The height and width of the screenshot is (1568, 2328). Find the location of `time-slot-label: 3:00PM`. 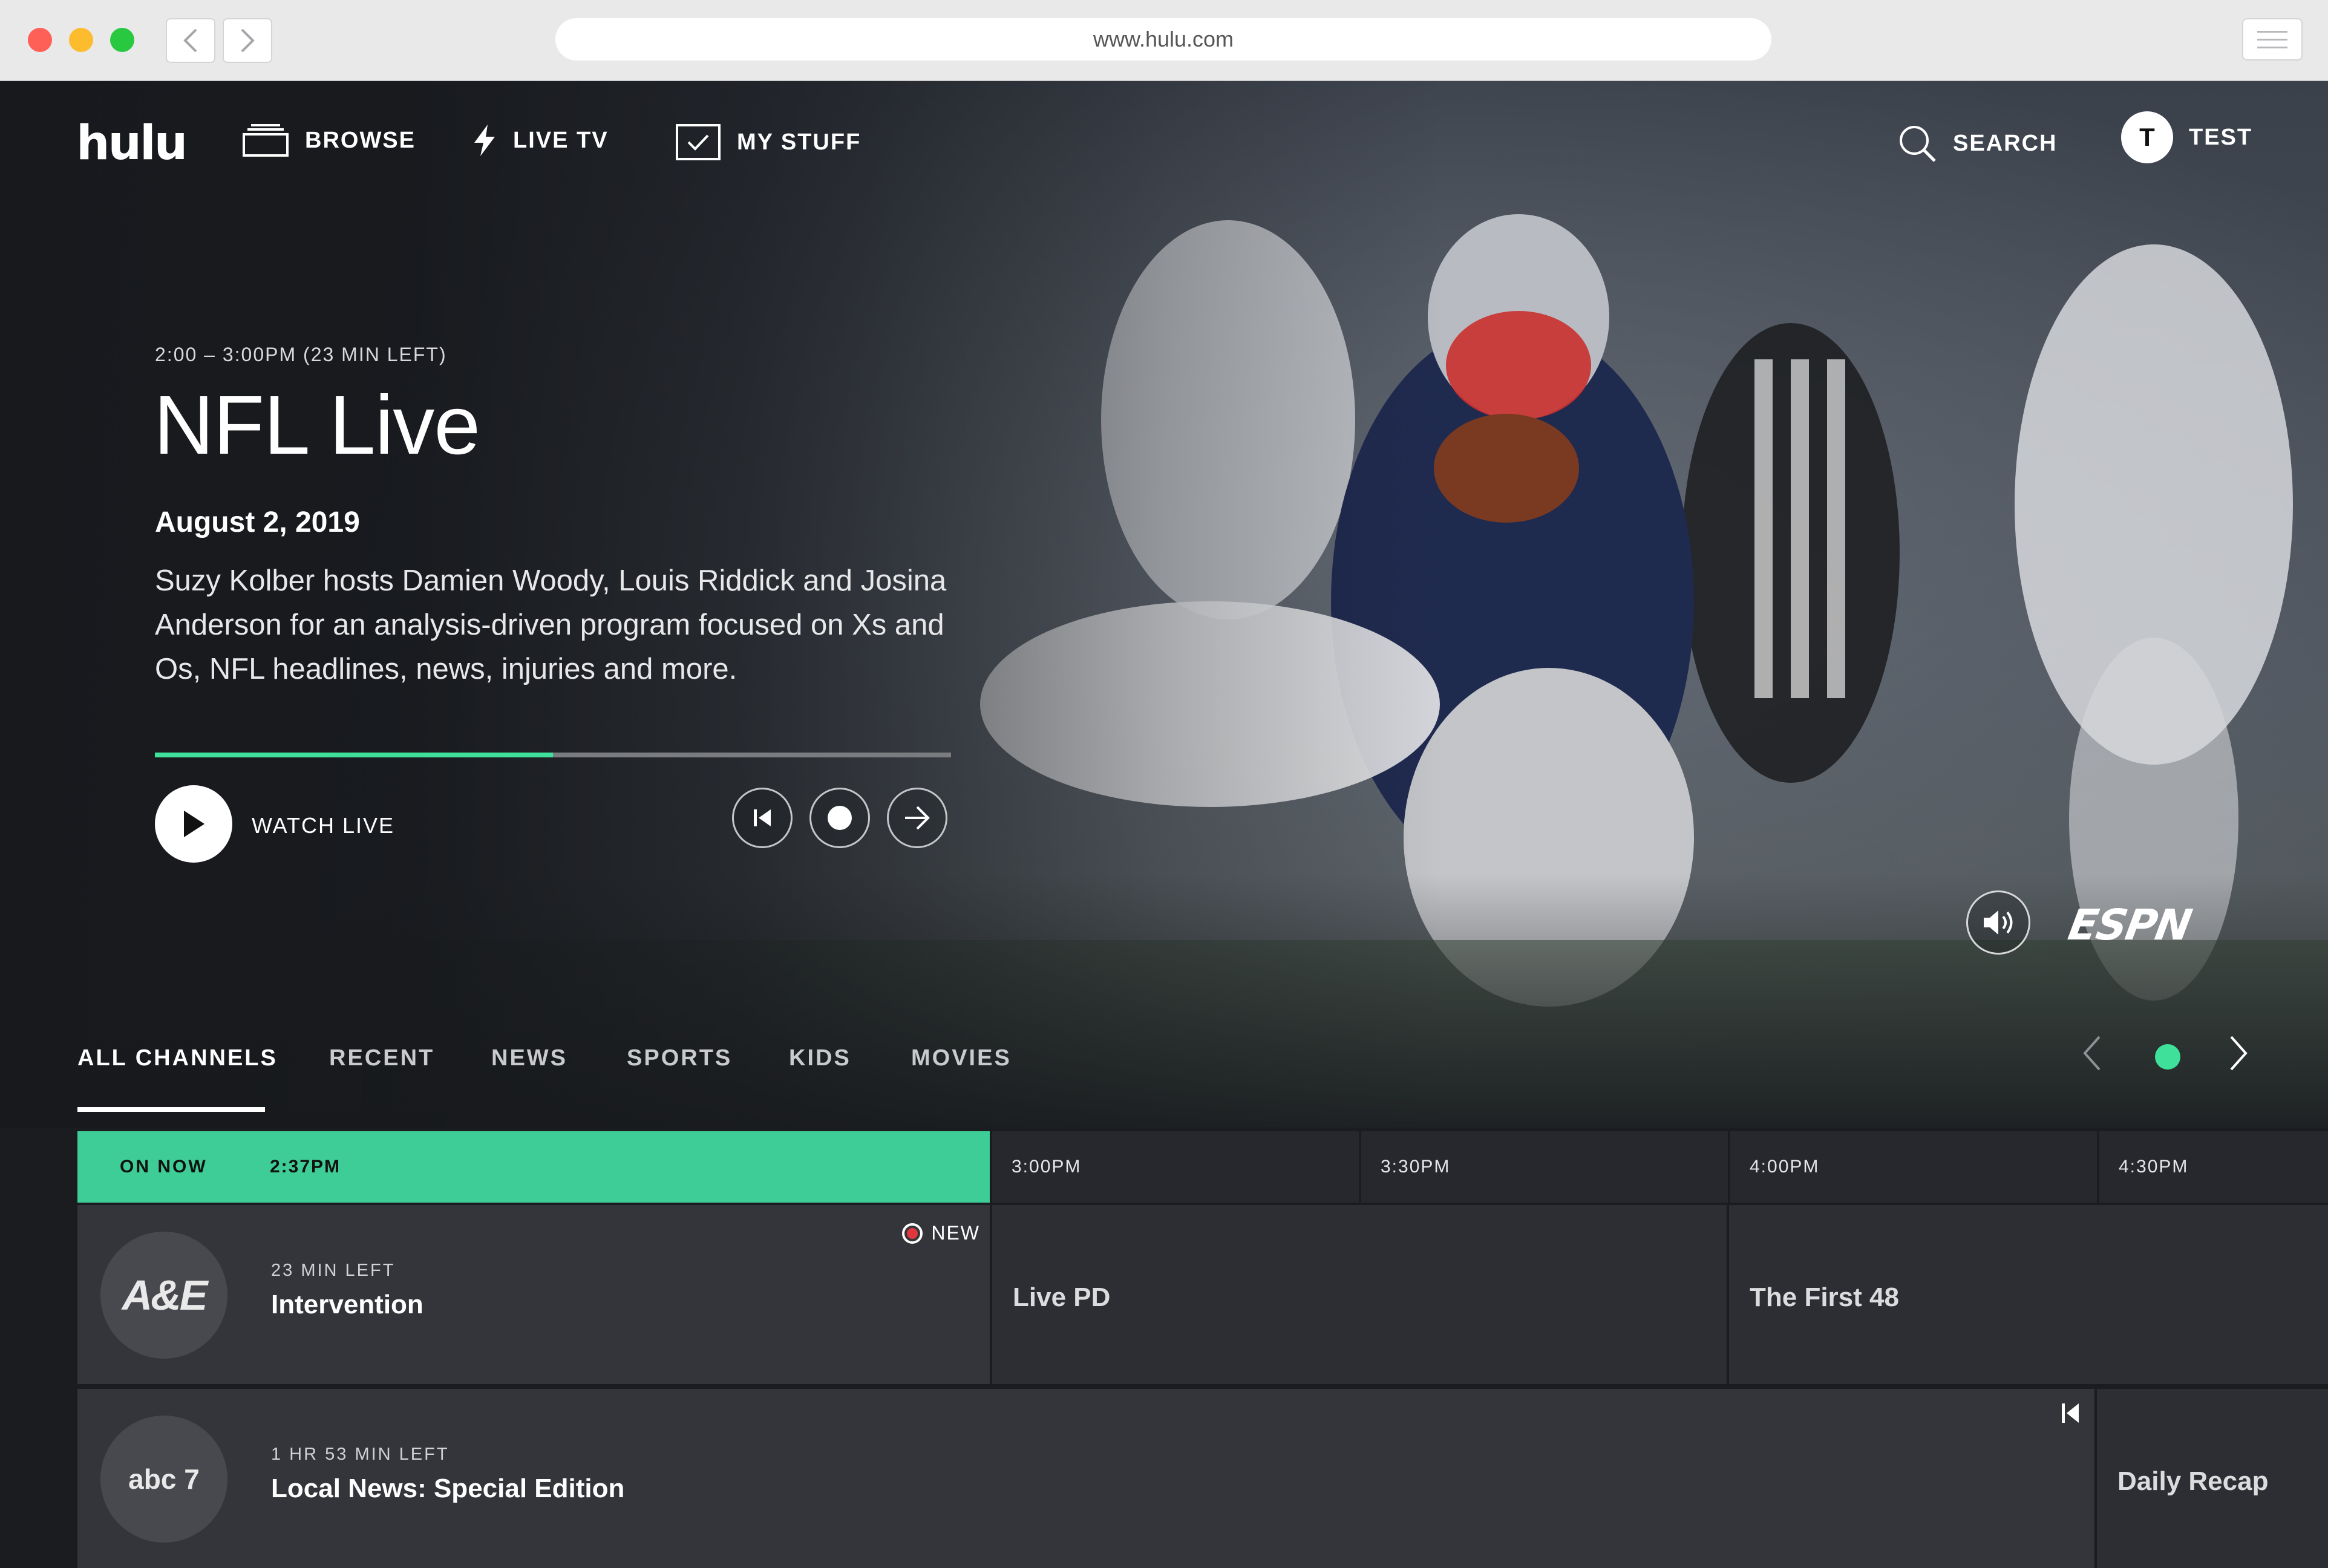

time-slot-label: 3:00PM is located at coordinates (1047, 1167).